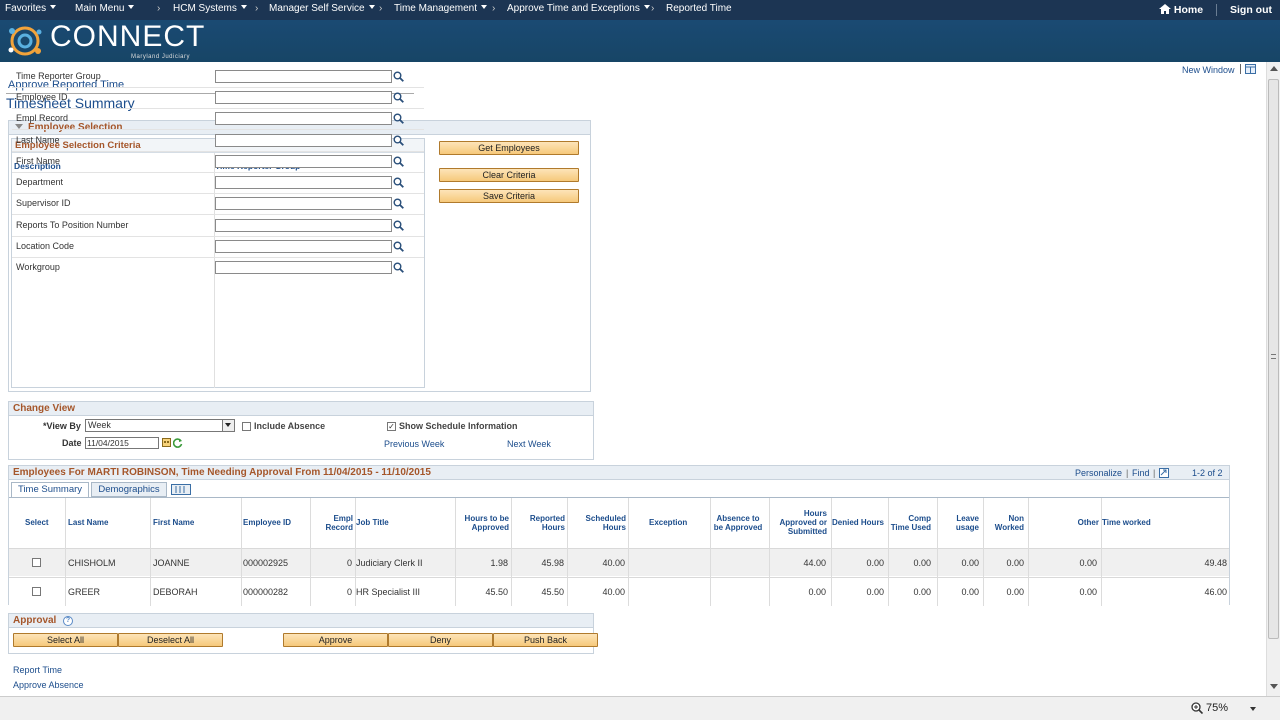  Describe the element at coordinates (205, 8) in the screenshot. I see `nav-hcm-label: HCM Systems` at that location.